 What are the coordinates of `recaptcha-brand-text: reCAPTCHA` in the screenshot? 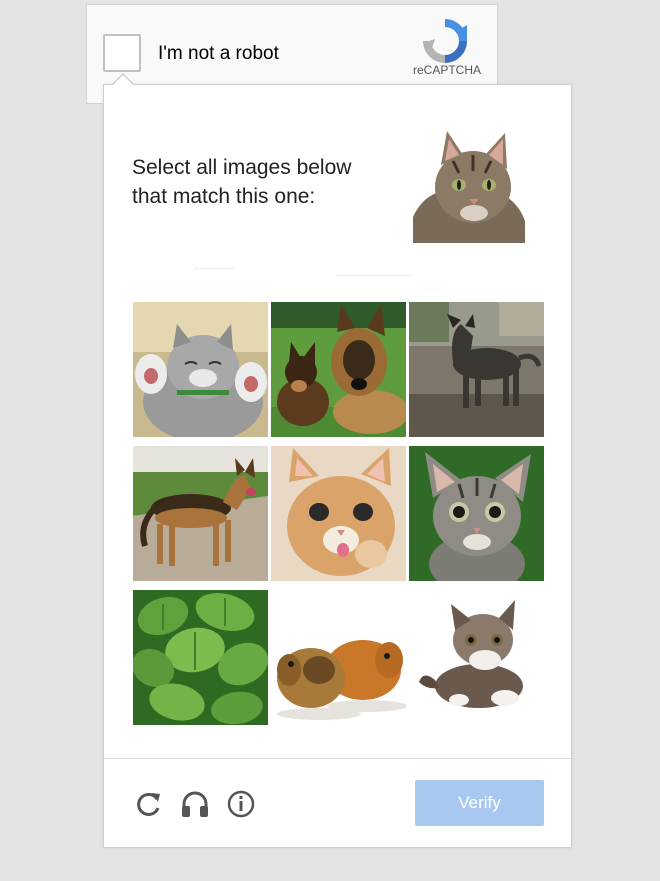 It's located at (446, 70).